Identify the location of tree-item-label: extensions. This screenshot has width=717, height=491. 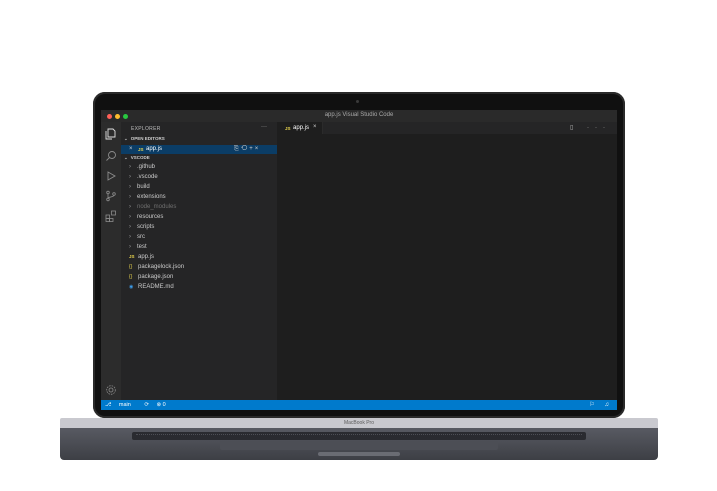
(151, 197).